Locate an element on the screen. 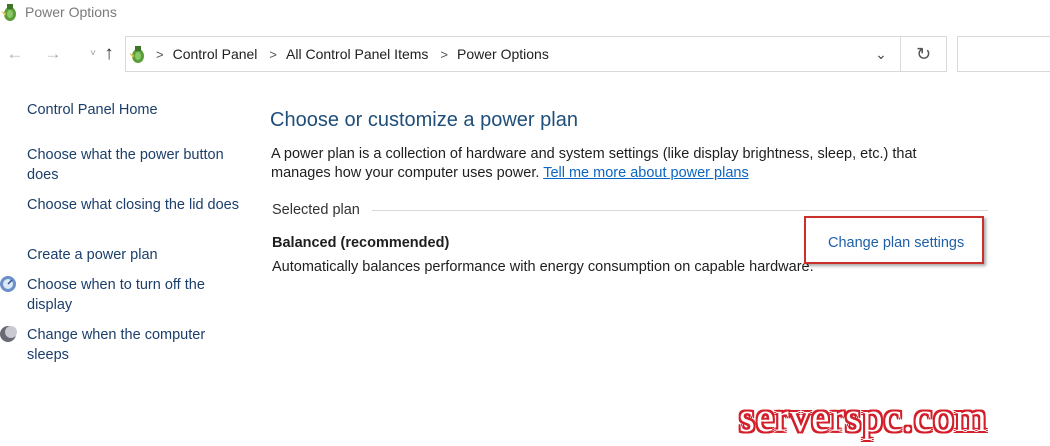 The width and height of the screenshot is (1050, 446). sleep-moon-icon is located at coordinates (8, 334).